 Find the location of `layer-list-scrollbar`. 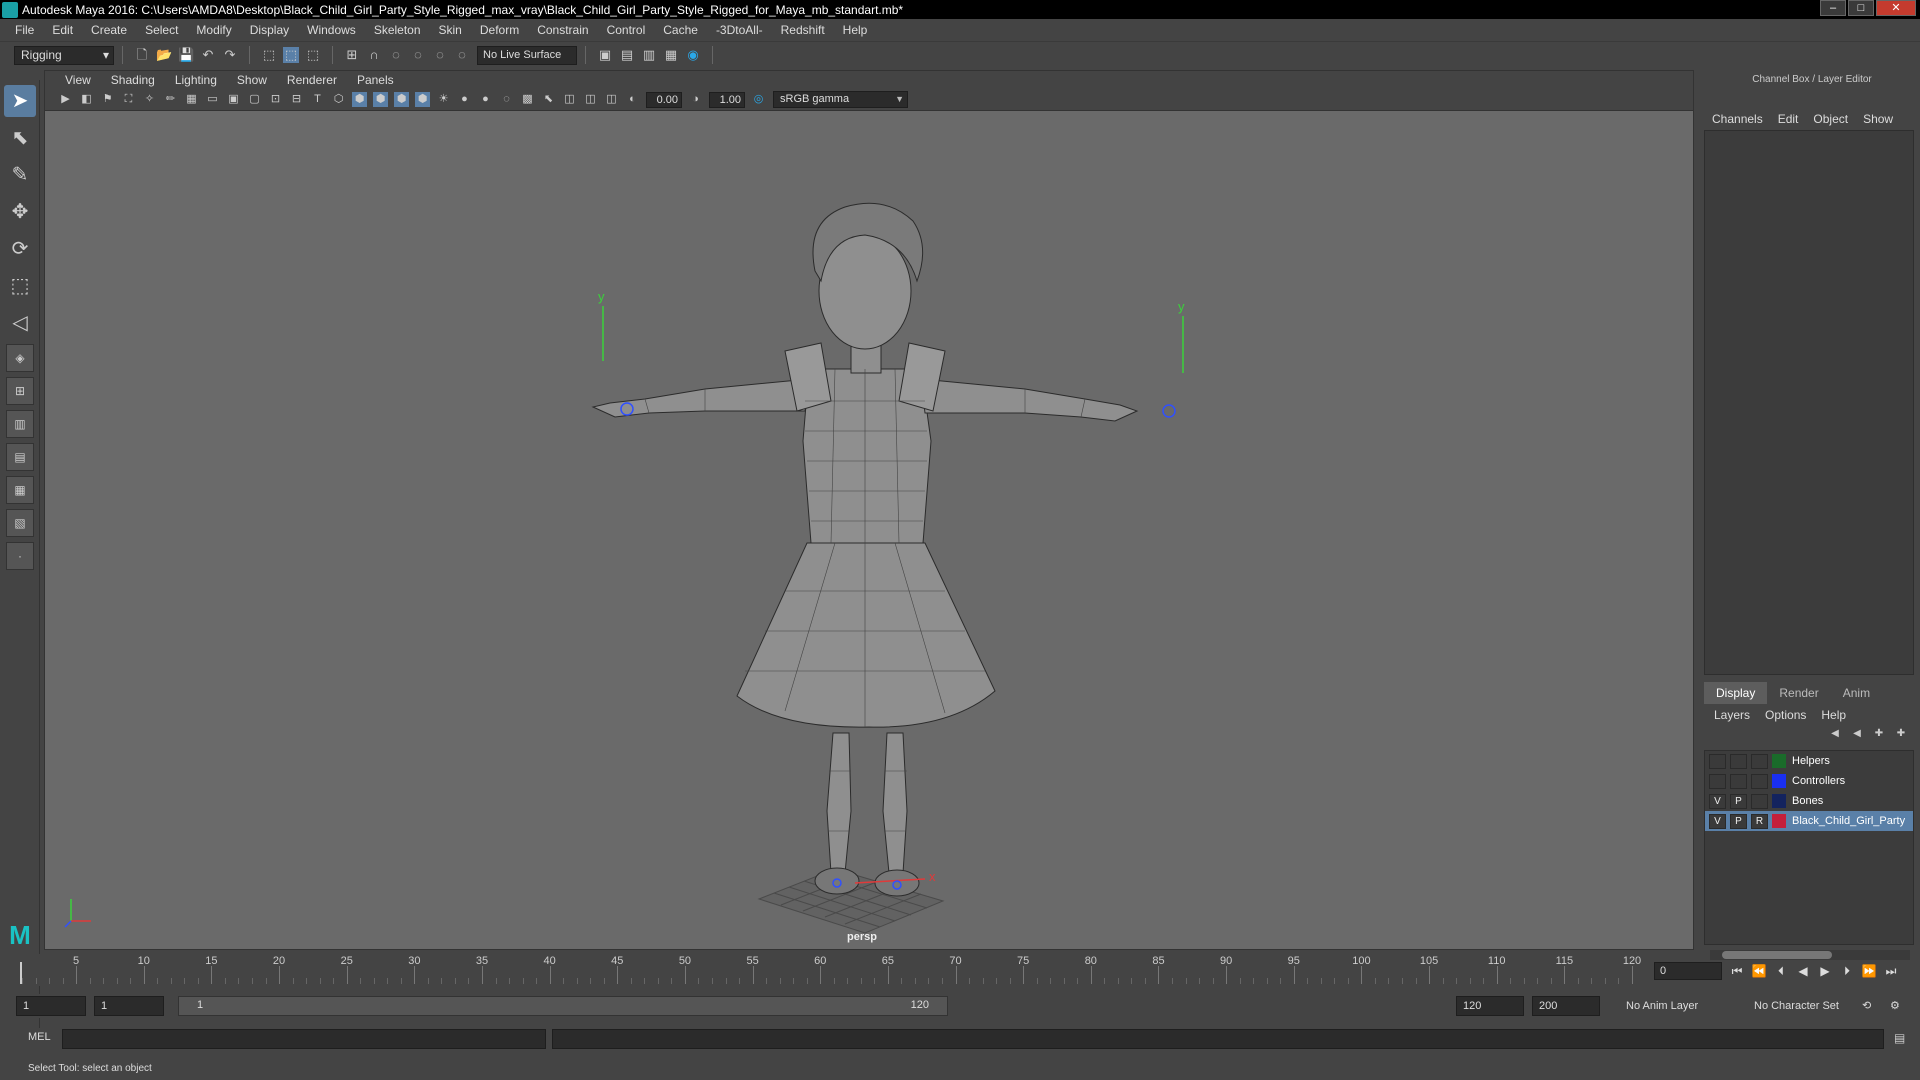

layer-list-scrollbar is located at coordinates (1810, 955).